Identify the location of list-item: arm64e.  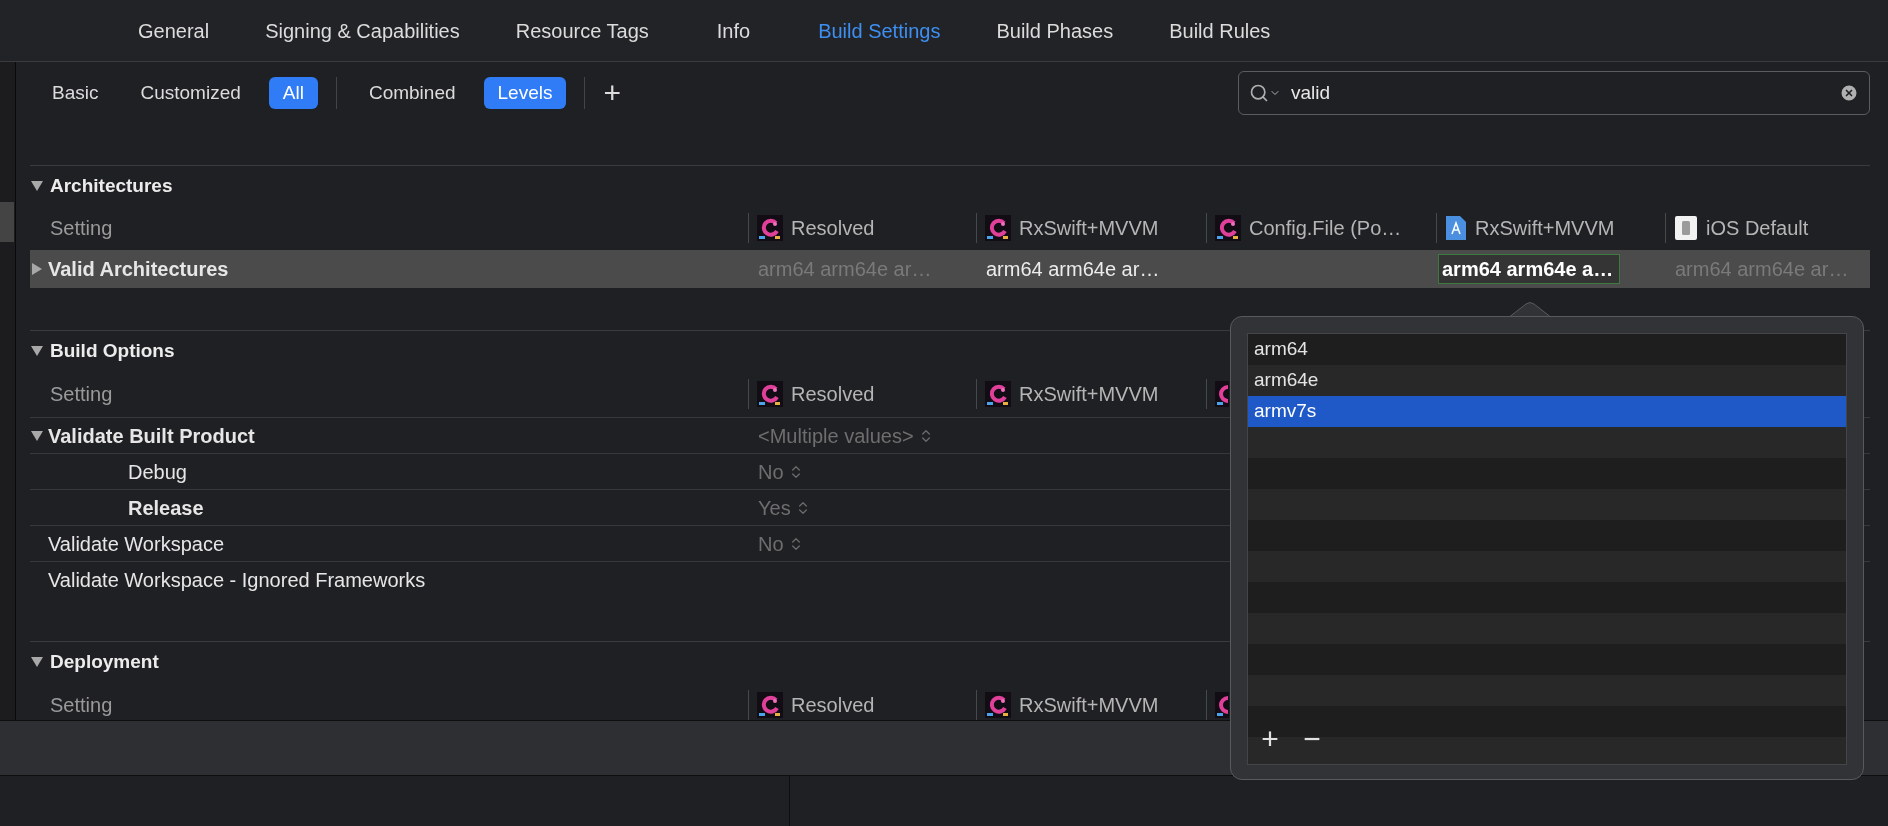
(1547, 380).